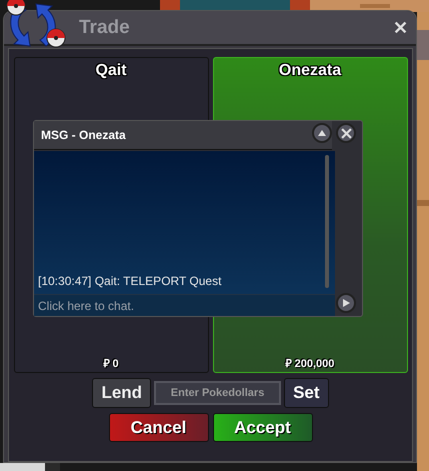  Describe the element at coordinates (122, 393) in the screenshot. I see `lend-button: Lend` at that location.